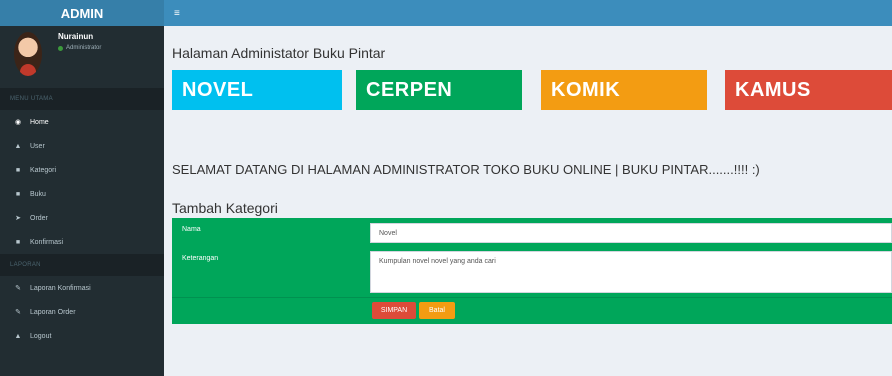 This screenshot has width=892, height=376. I want to click on user-info: Nurainun Administrator, so click(79, 41).